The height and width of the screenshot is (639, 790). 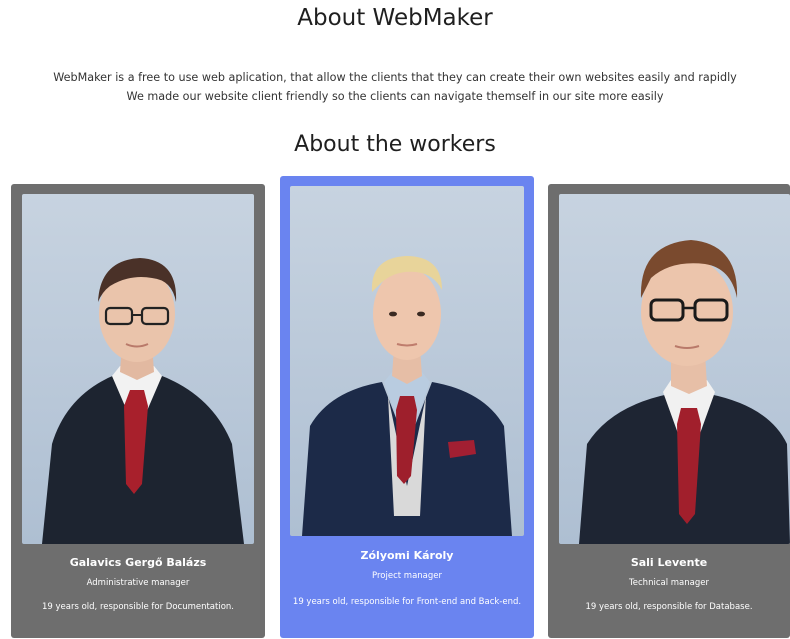 What do you see at coordinates (407, 555) in the screenshot?
I see `worker-name-2: Zólyomi Károly` at bounding box center [407, 555].